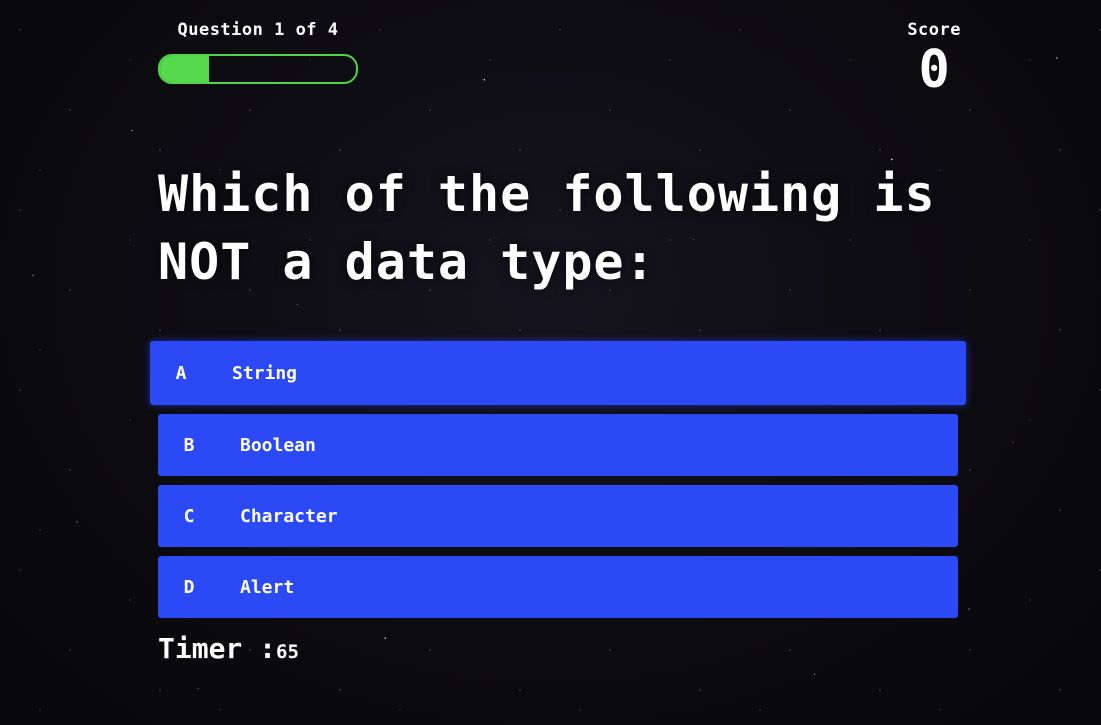 Image resolution: width=1101 pixels, height=725 pixels. What do you see at coordinates (217, 648) in the screenshot?
I see `timer-label: Timer :` at bounding box center [217, 648].